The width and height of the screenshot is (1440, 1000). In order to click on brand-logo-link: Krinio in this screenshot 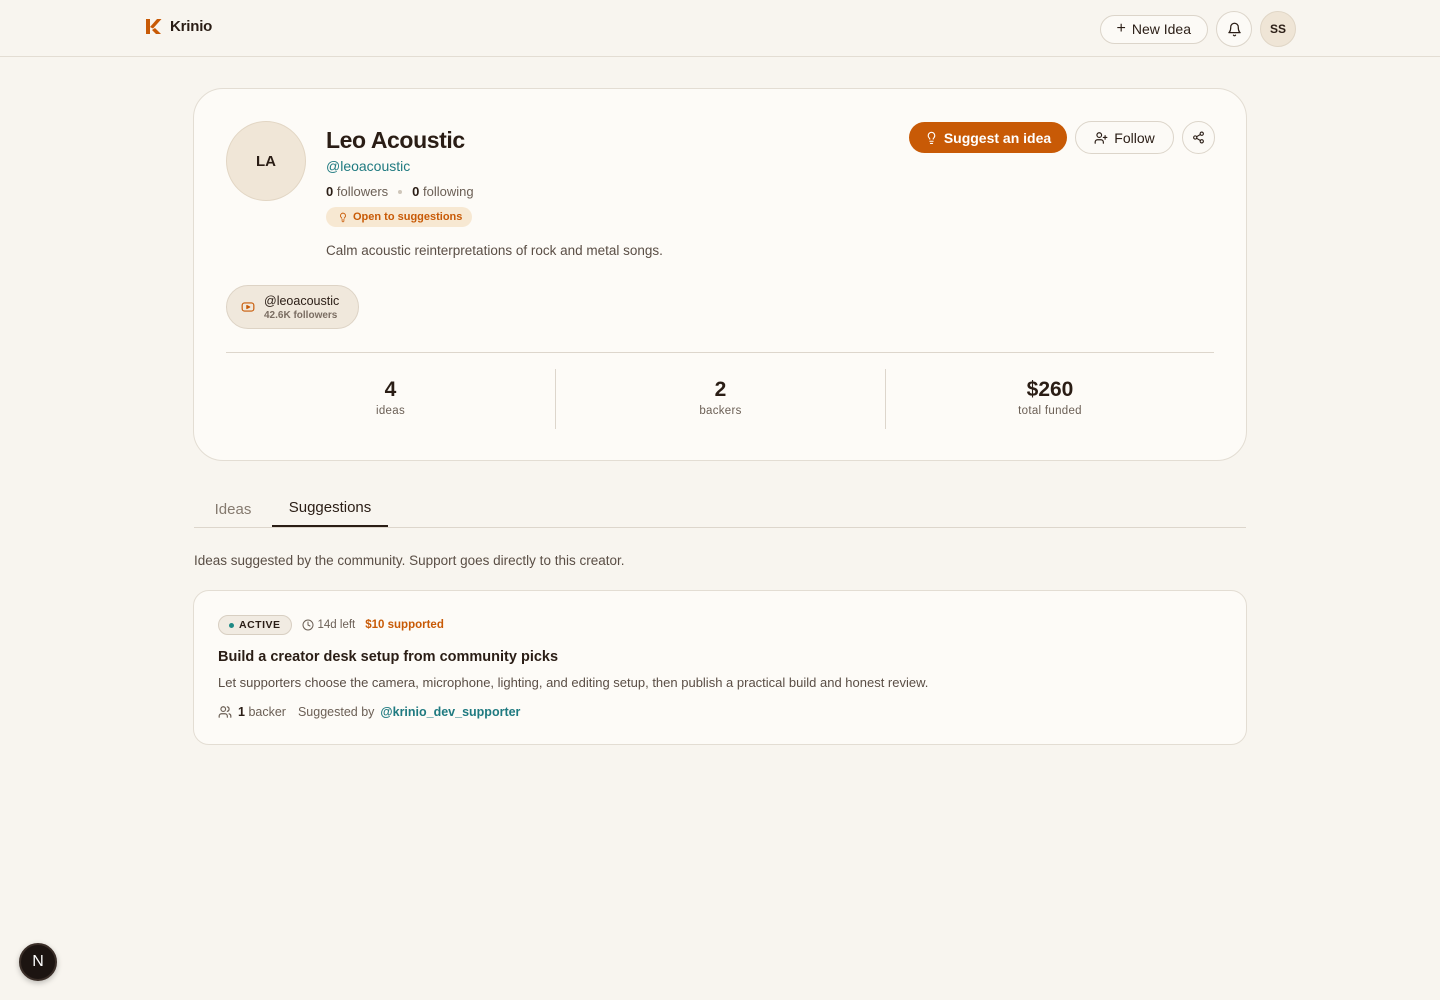, I will do `click(178, 26)`.